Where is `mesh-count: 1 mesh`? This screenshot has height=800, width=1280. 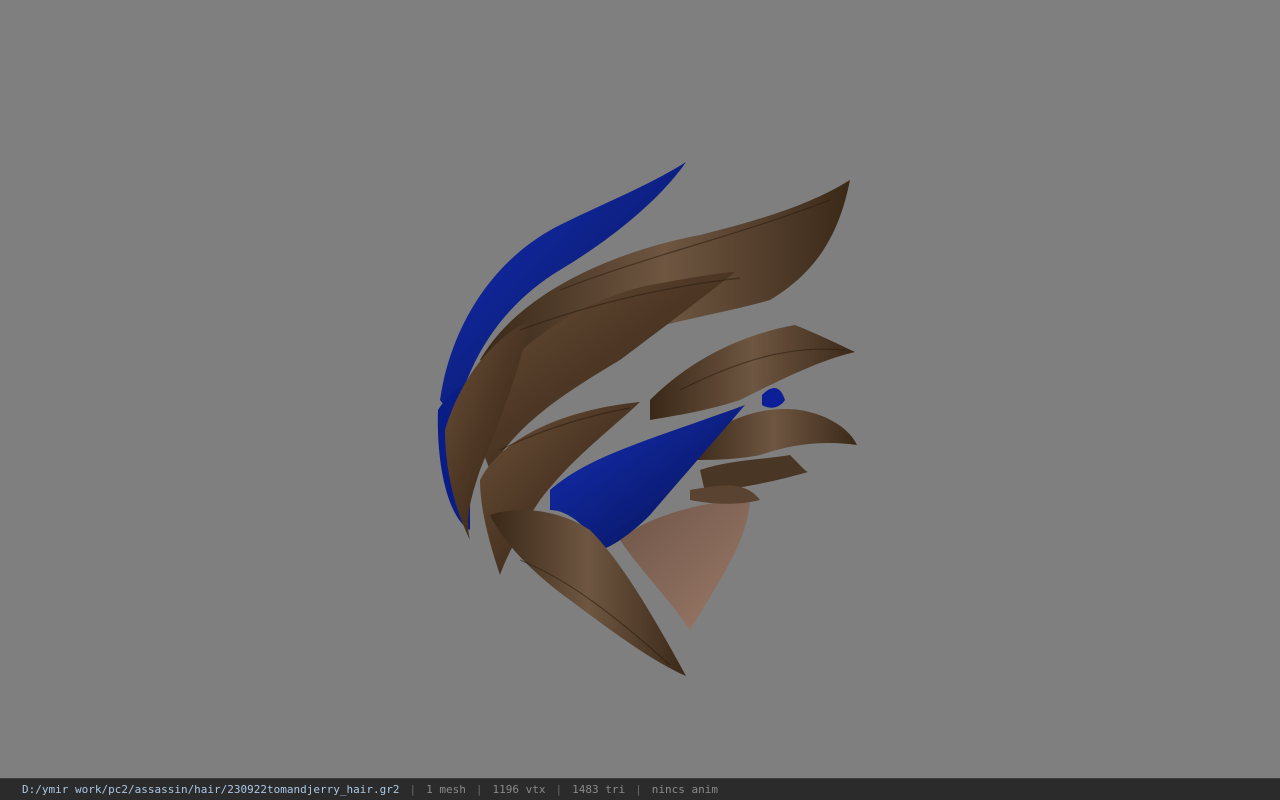
mesh-count: 1 mesh is located at coordinates (446, 789).